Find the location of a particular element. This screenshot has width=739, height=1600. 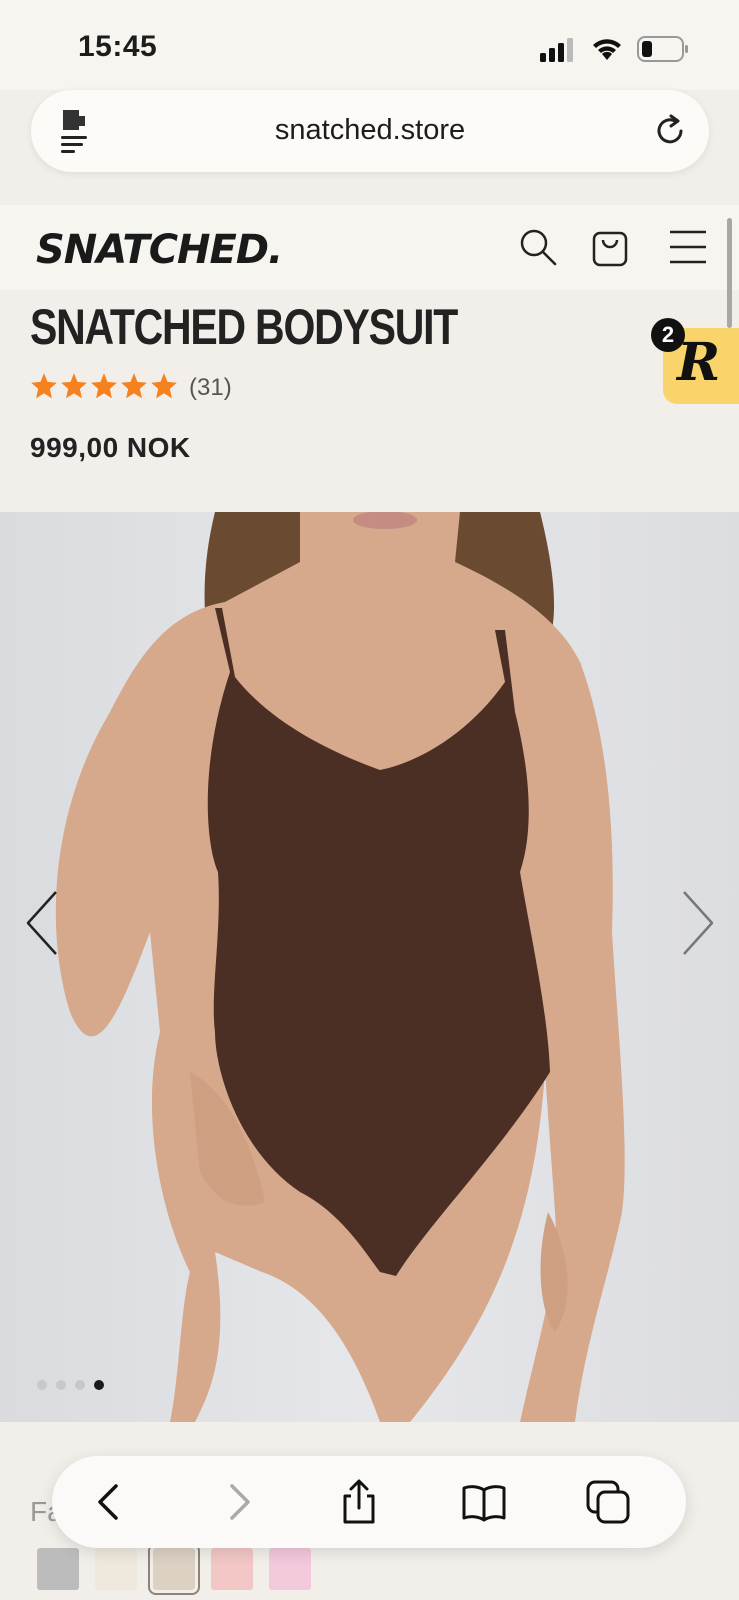

product-title: SNATCHED BODYSUIT is located at coordinates (244, 327).